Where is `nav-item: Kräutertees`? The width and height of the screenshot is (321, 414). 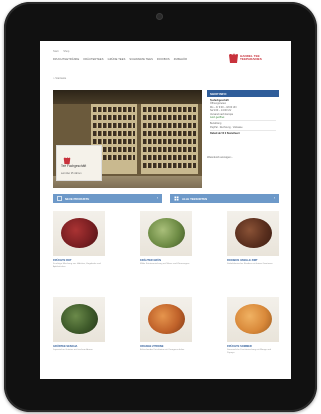 nav-item: Kräutertees is located at coordinates (93, 59).